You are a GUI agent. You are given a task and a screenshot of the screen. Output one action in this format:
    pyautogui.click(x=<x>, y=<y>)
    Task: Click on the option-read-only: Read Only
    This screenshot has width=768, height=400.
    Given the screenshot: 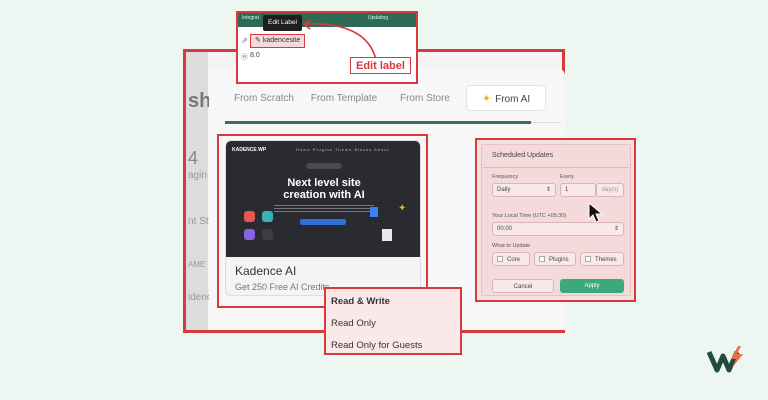 What is the action you would take?
    pyautogui.click(x=353, y=323)
    